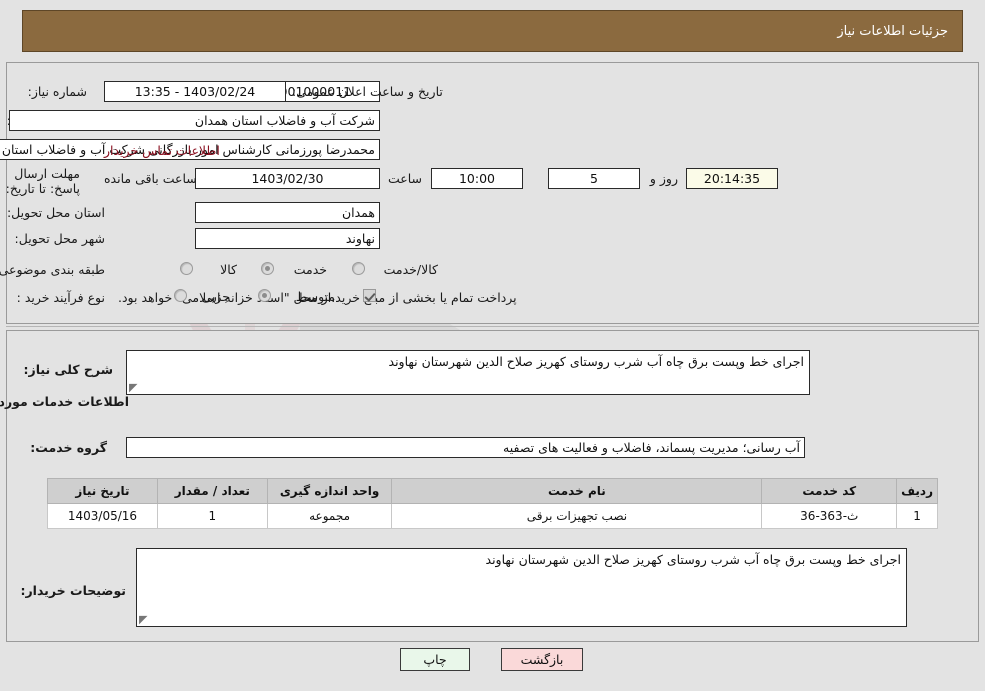 The height and width of the screenshot is (691, 985). What do you see at coordinates (64, 401) in the screenshot?
I see `services-info-title: اطلاعات خدمات مورد نیاز` at bounding box center [64, 401].